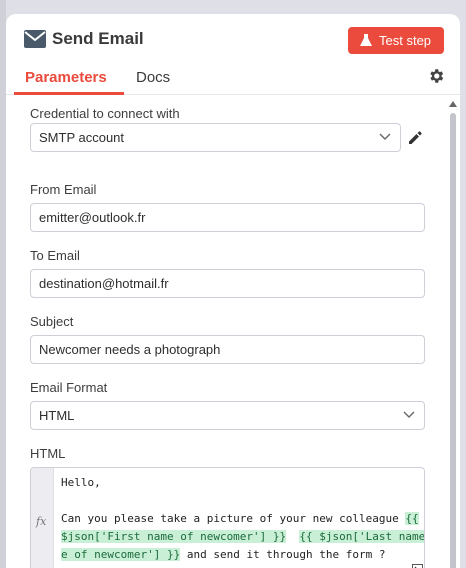 The image size is (466, 568). I want to click on credential-select: SMTP account, so click(215, 137).